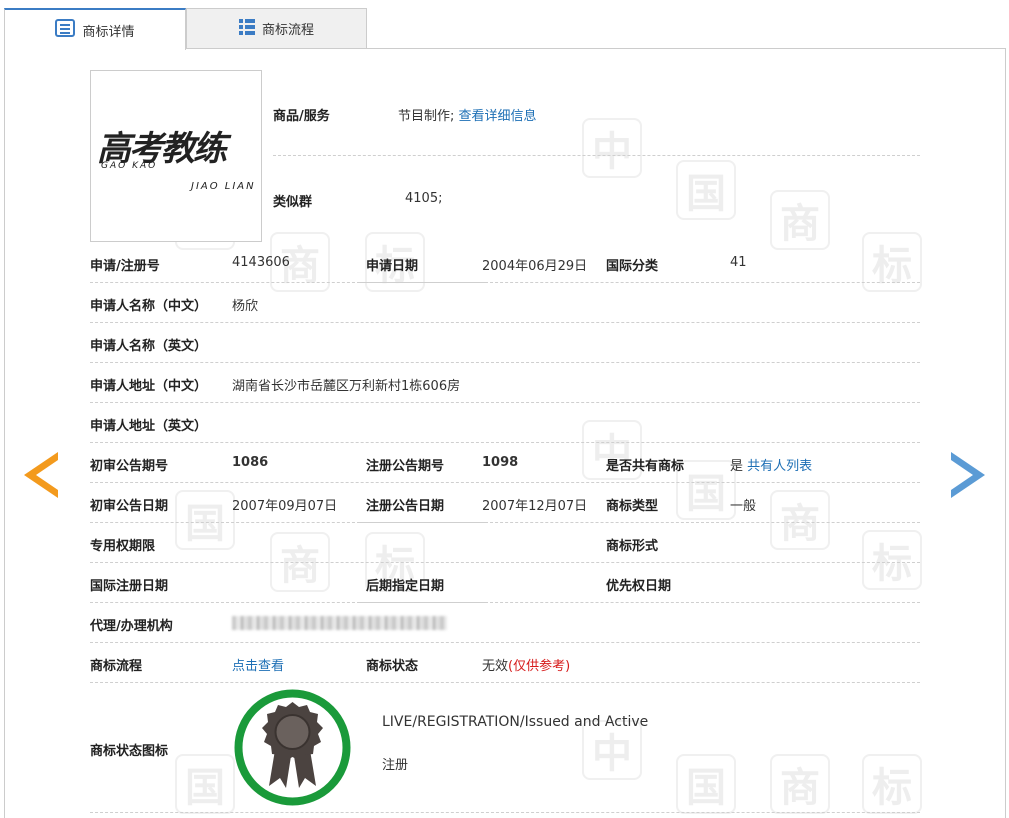 The height and width of the screenshot is (818, 1009). I want to click on goods-label: 商品/服务, so click(301, 116).